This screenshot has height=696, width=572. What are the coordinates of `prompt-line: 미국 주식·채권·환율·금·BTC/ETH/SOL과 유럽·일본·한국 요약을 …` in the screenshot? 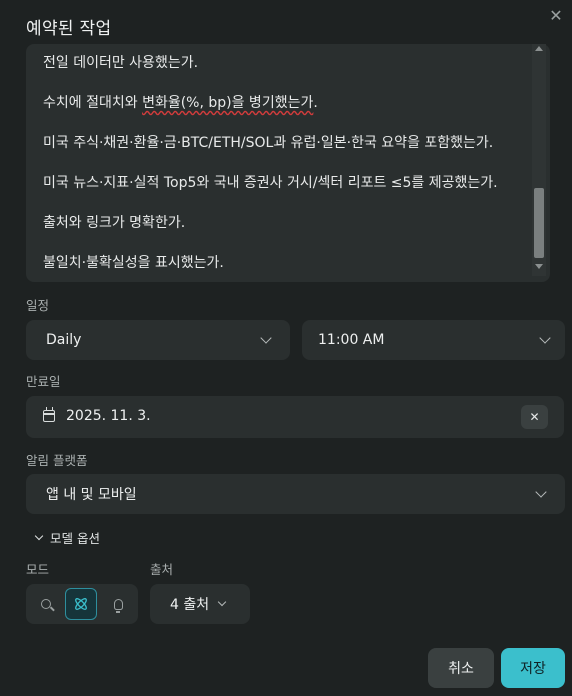 It's located at (268, 143).